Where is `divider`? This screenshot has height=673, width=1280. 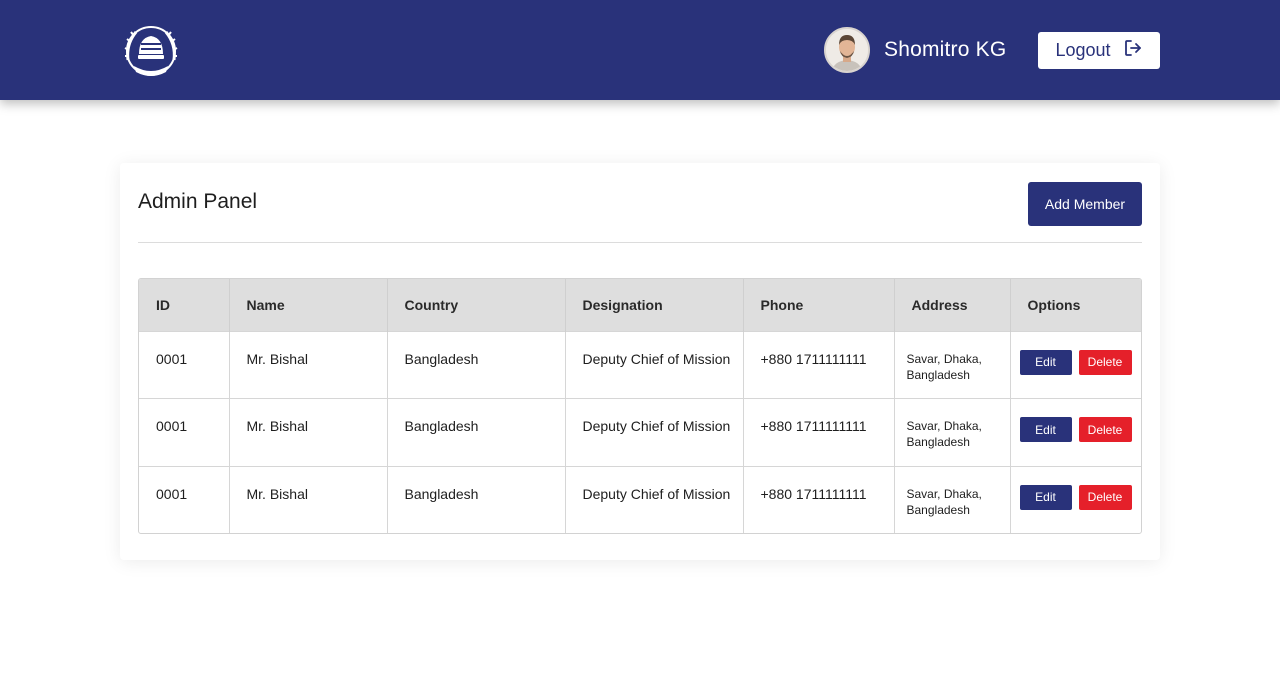
divider is located at coordinates (640, 242).